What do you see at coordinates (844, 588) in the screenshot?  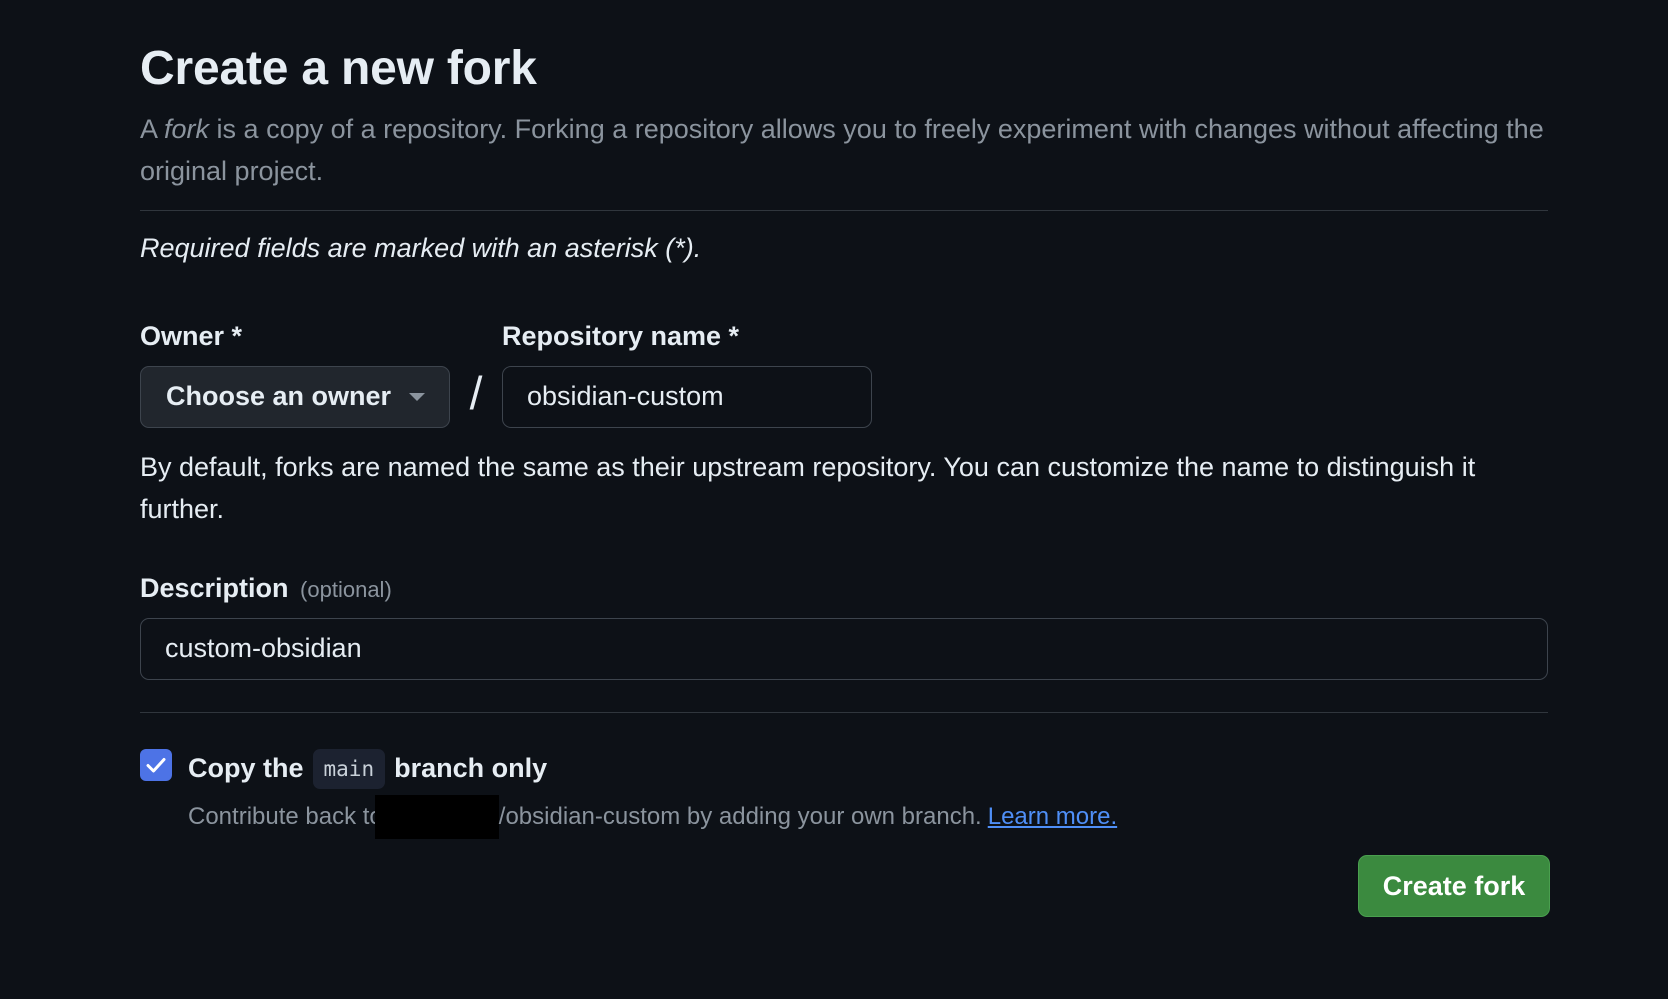 I see `description-label: Description (optional)` at bounding box center [844, 588].